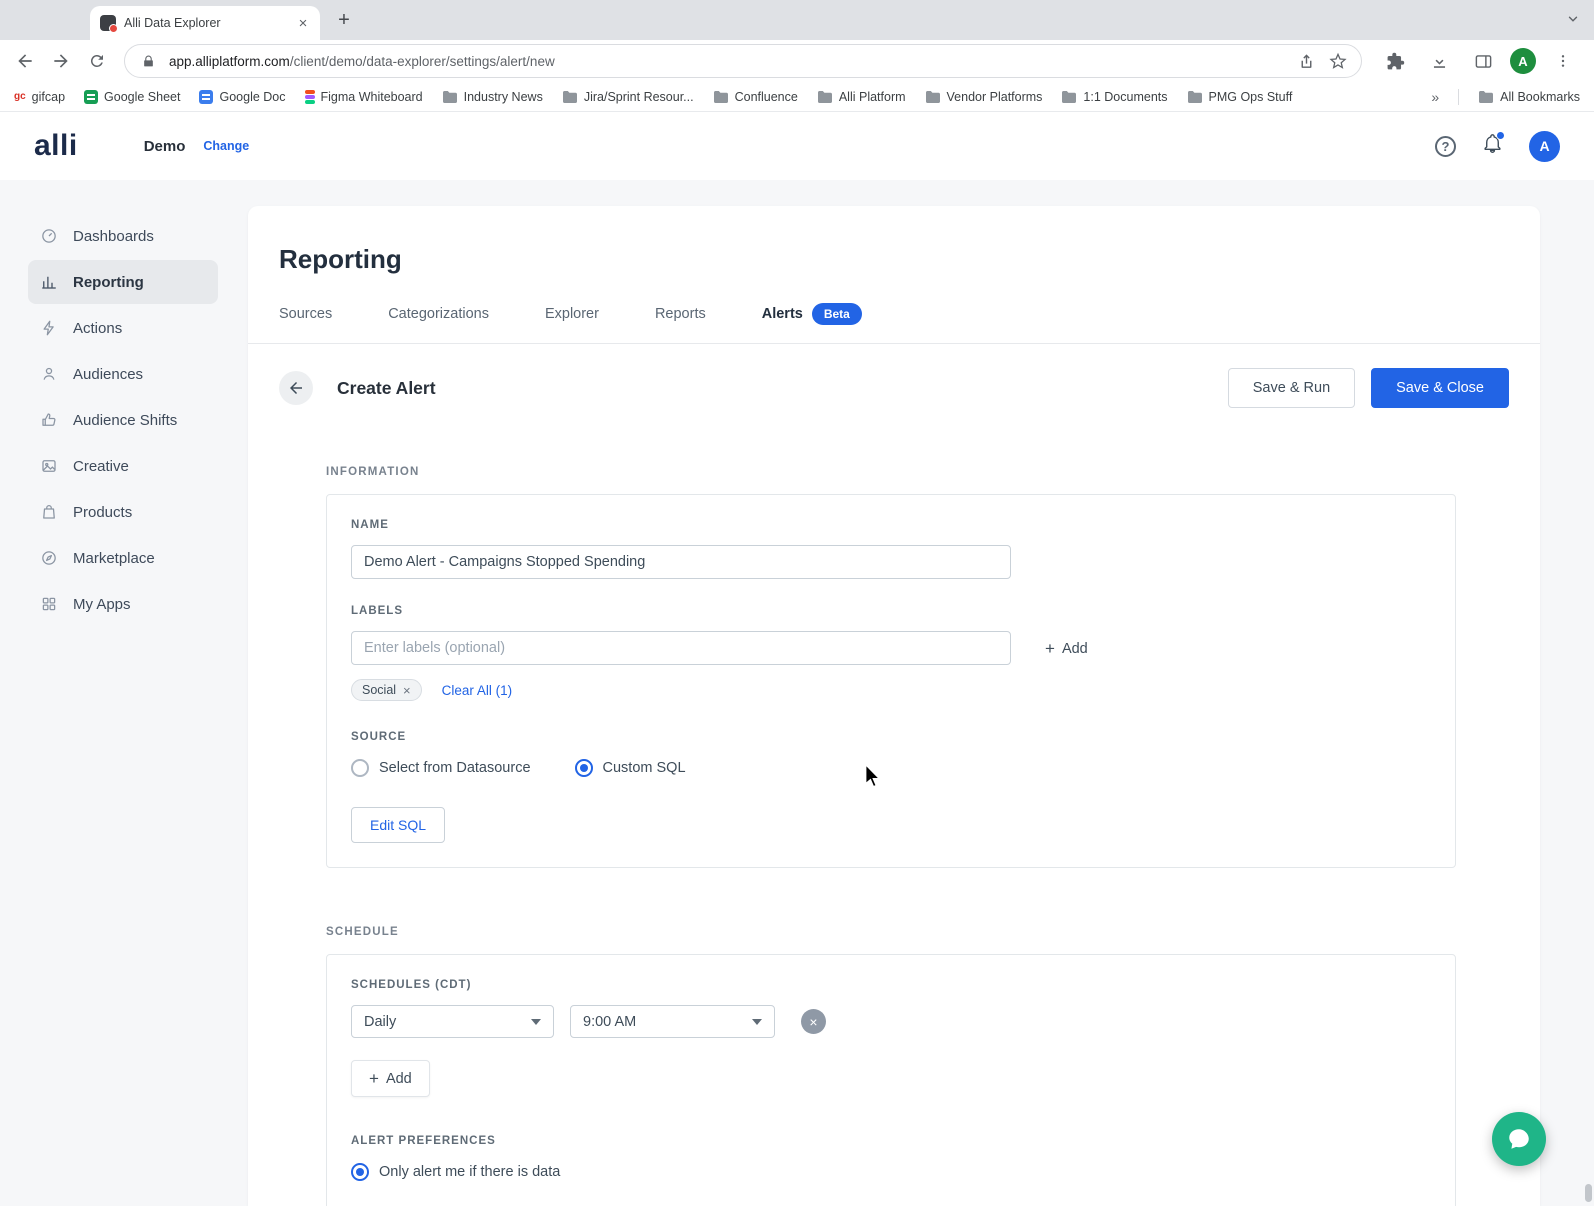  I want to click on add-schedule-text: Add, so click(398, 1078).